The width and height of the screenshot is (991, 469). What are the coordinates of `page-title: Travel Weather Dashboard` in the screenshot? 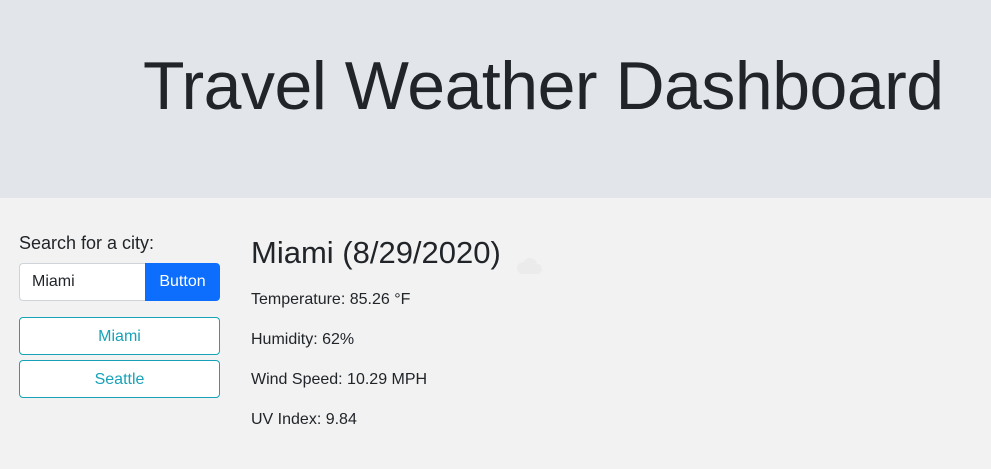 It's located at (543, 86).